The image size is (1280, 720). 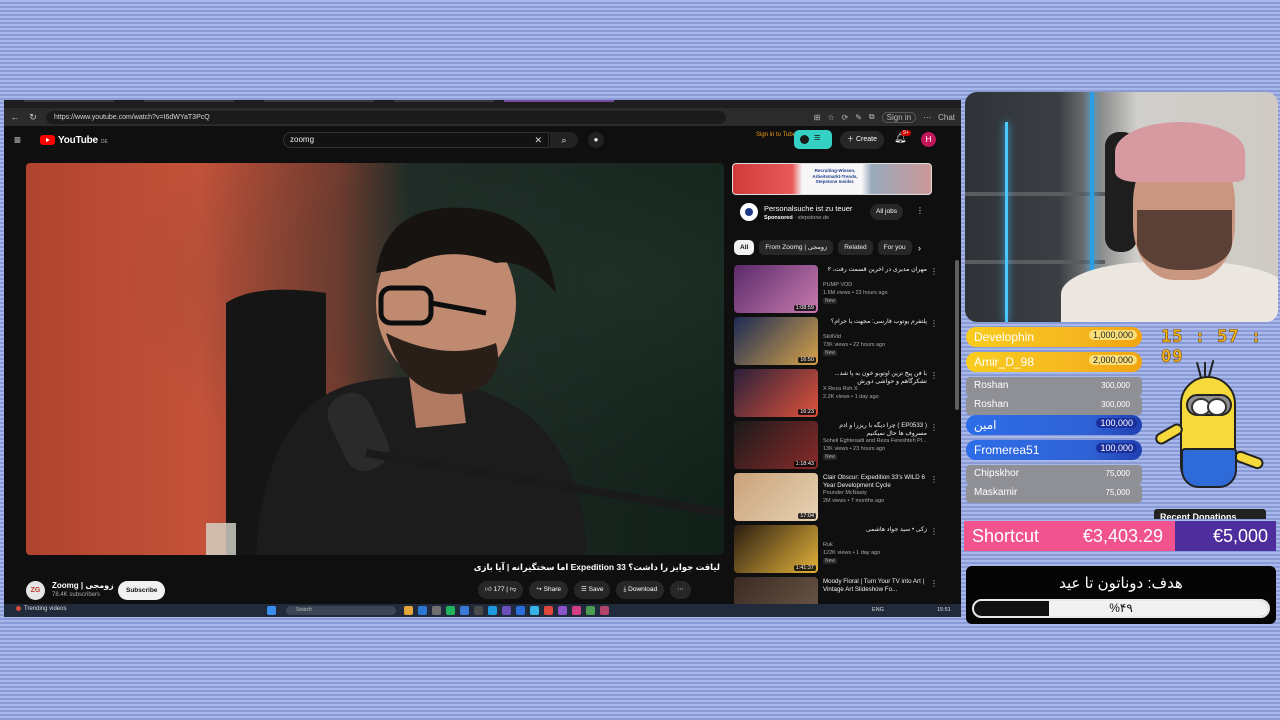 I want to click on favorite-icon: ☆, so click(x=830, y=117).